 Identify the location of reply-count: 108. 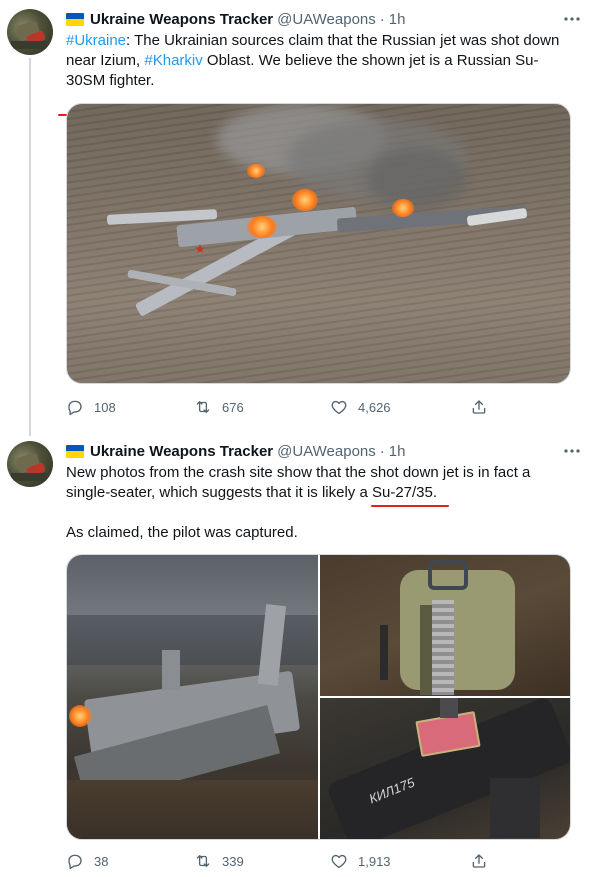
(105, 407).